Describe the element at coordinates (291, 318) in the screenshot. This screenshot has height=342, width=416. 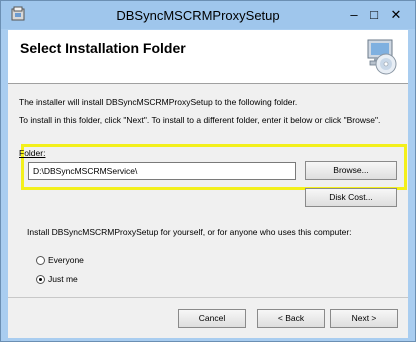
I see `back-button: < Back` at that location.